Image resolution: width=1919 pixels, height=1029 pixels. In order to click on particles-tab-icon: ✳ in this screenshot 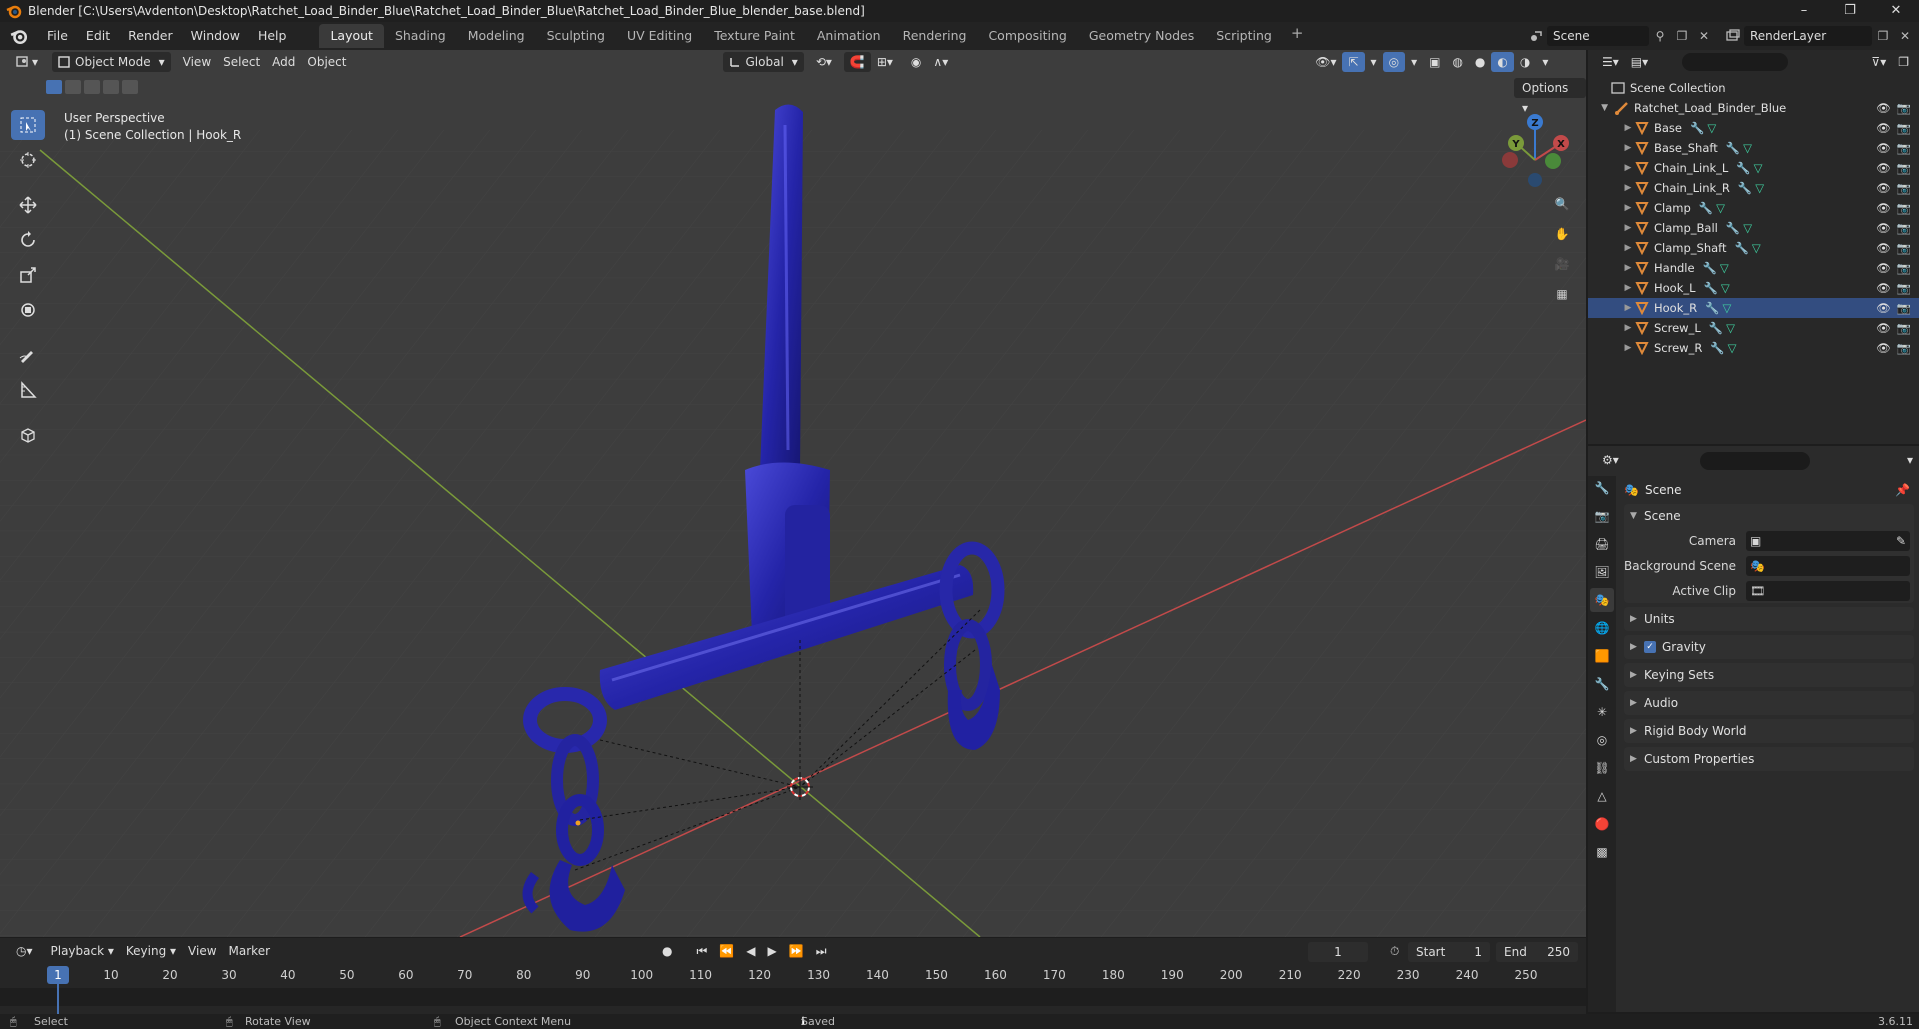, I will do `click(1602, 712)`.